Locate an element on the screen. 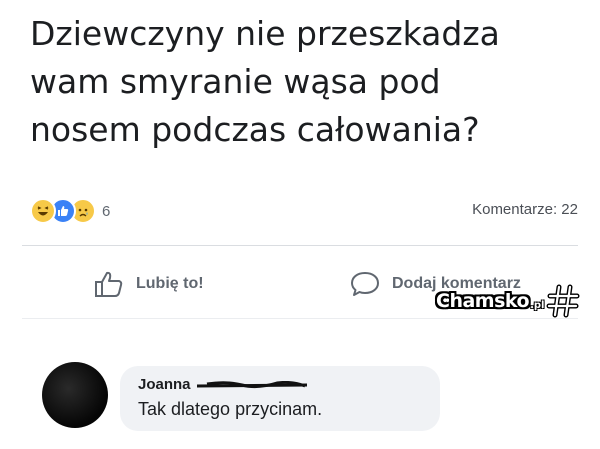  comments-count-link: Komentarze: 22 is located at coordinates (525, 209).